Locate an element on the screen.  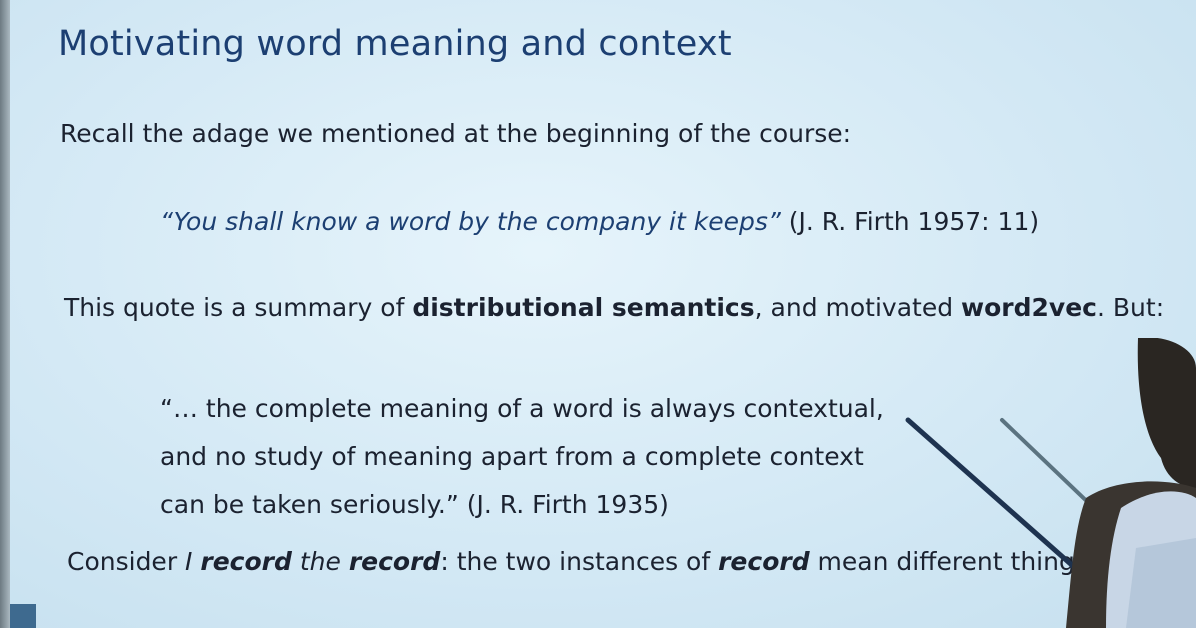
slide-title: Motivating word meaning and context is located at coordinates (395, 44).